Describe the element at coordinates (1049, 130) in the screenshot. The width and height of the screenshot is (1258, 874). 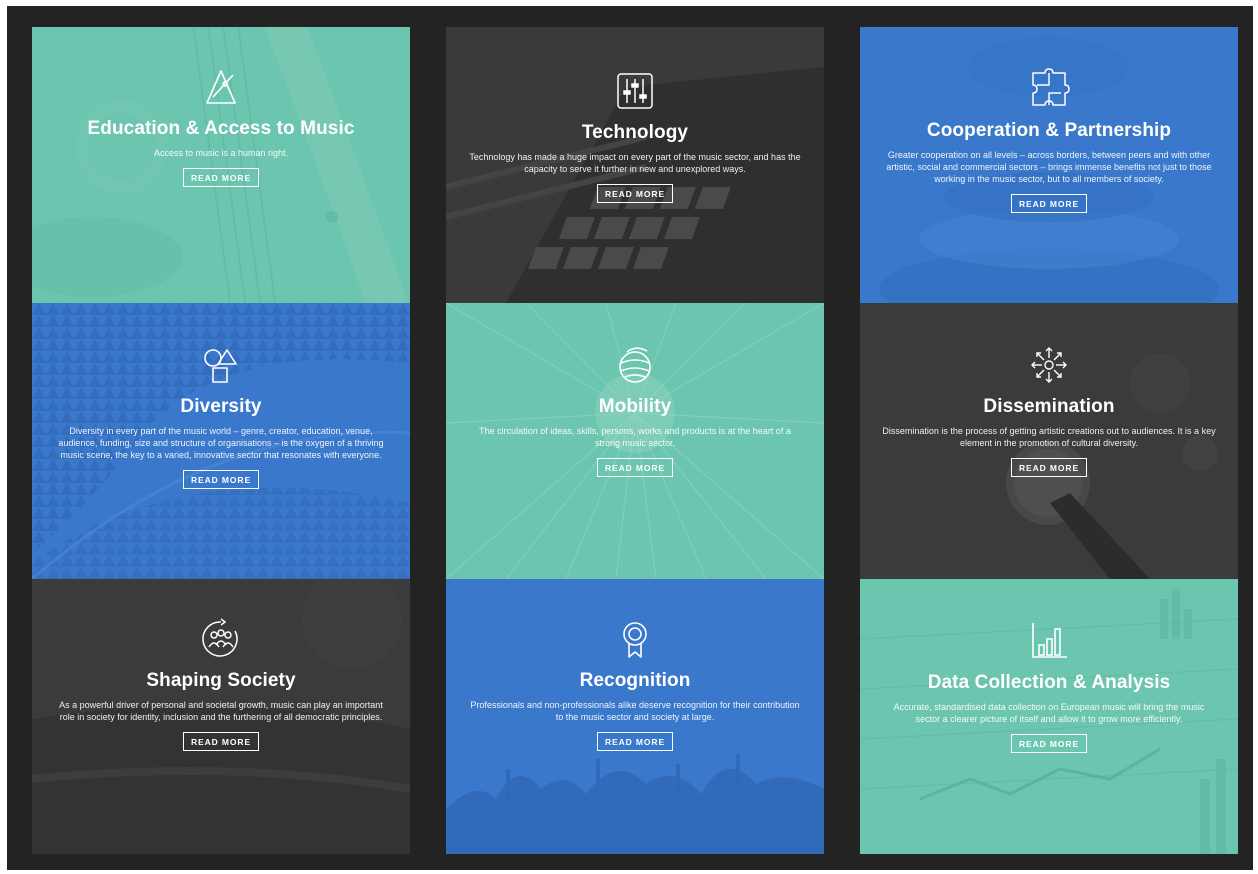
I see `tile-title: Cooperation & Partnership` at that location.